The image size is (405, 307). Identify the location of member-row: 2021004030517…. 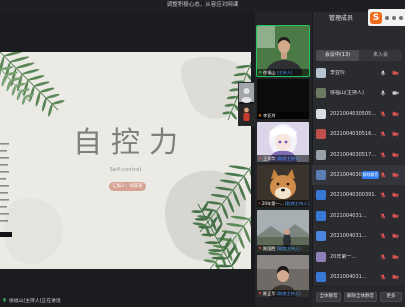
(358, 155).